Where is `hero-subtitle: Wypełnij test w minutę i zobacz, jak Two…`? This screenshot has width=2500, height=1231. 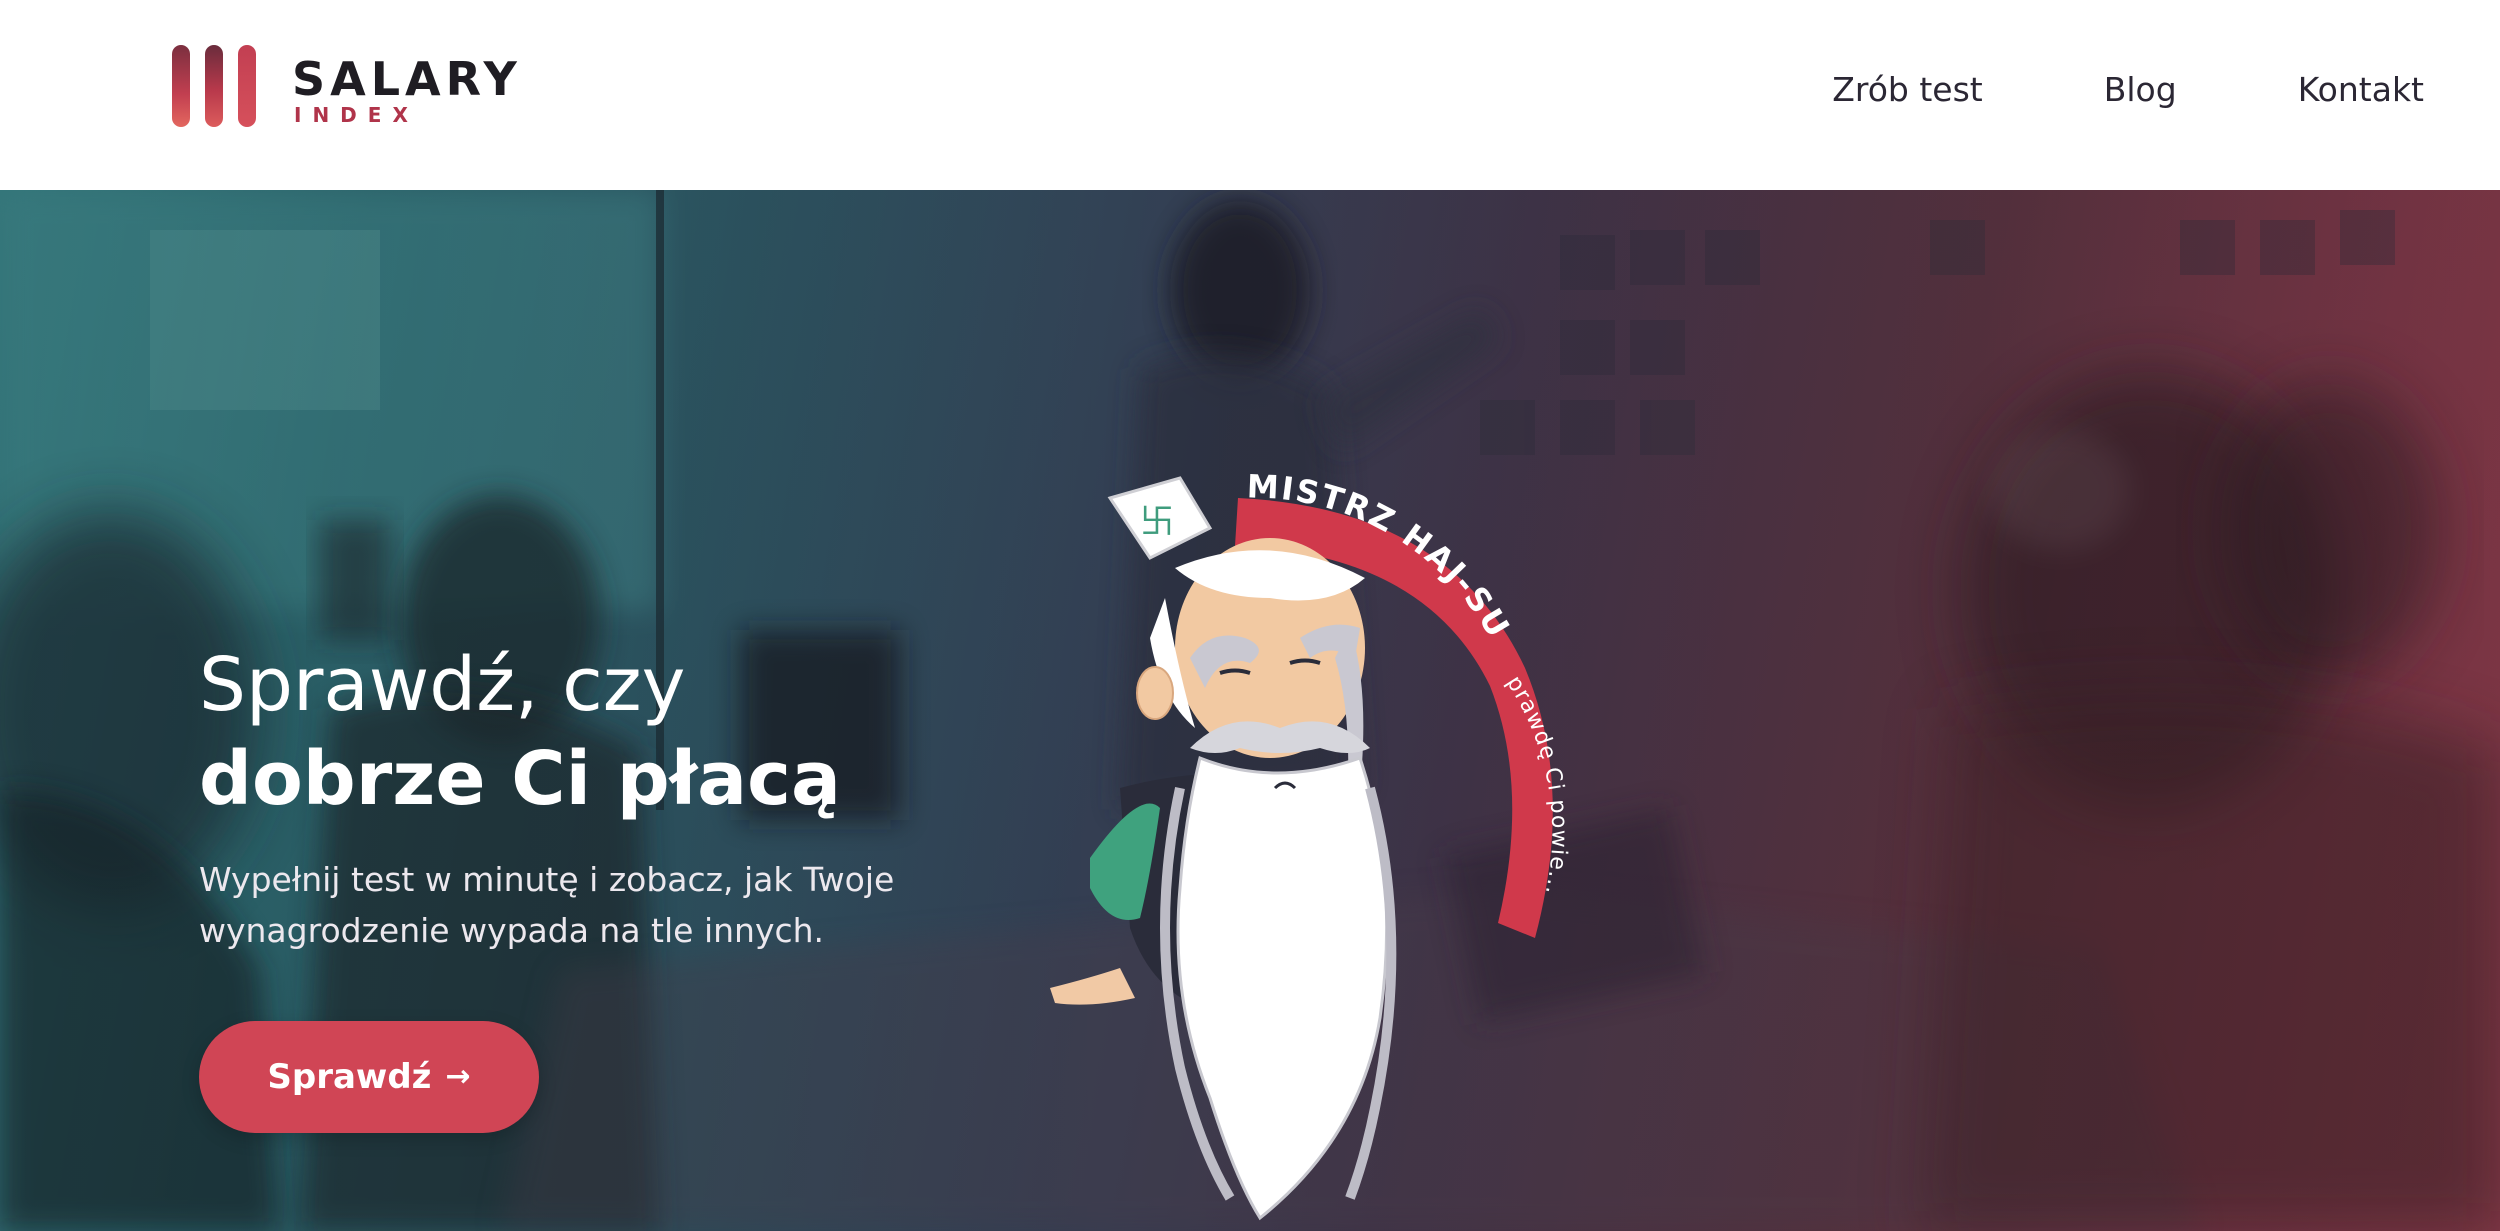 hero-subtitle: Wypełnij test w minutę i zobacz, jak Two… is located at coordinates (547, 905).